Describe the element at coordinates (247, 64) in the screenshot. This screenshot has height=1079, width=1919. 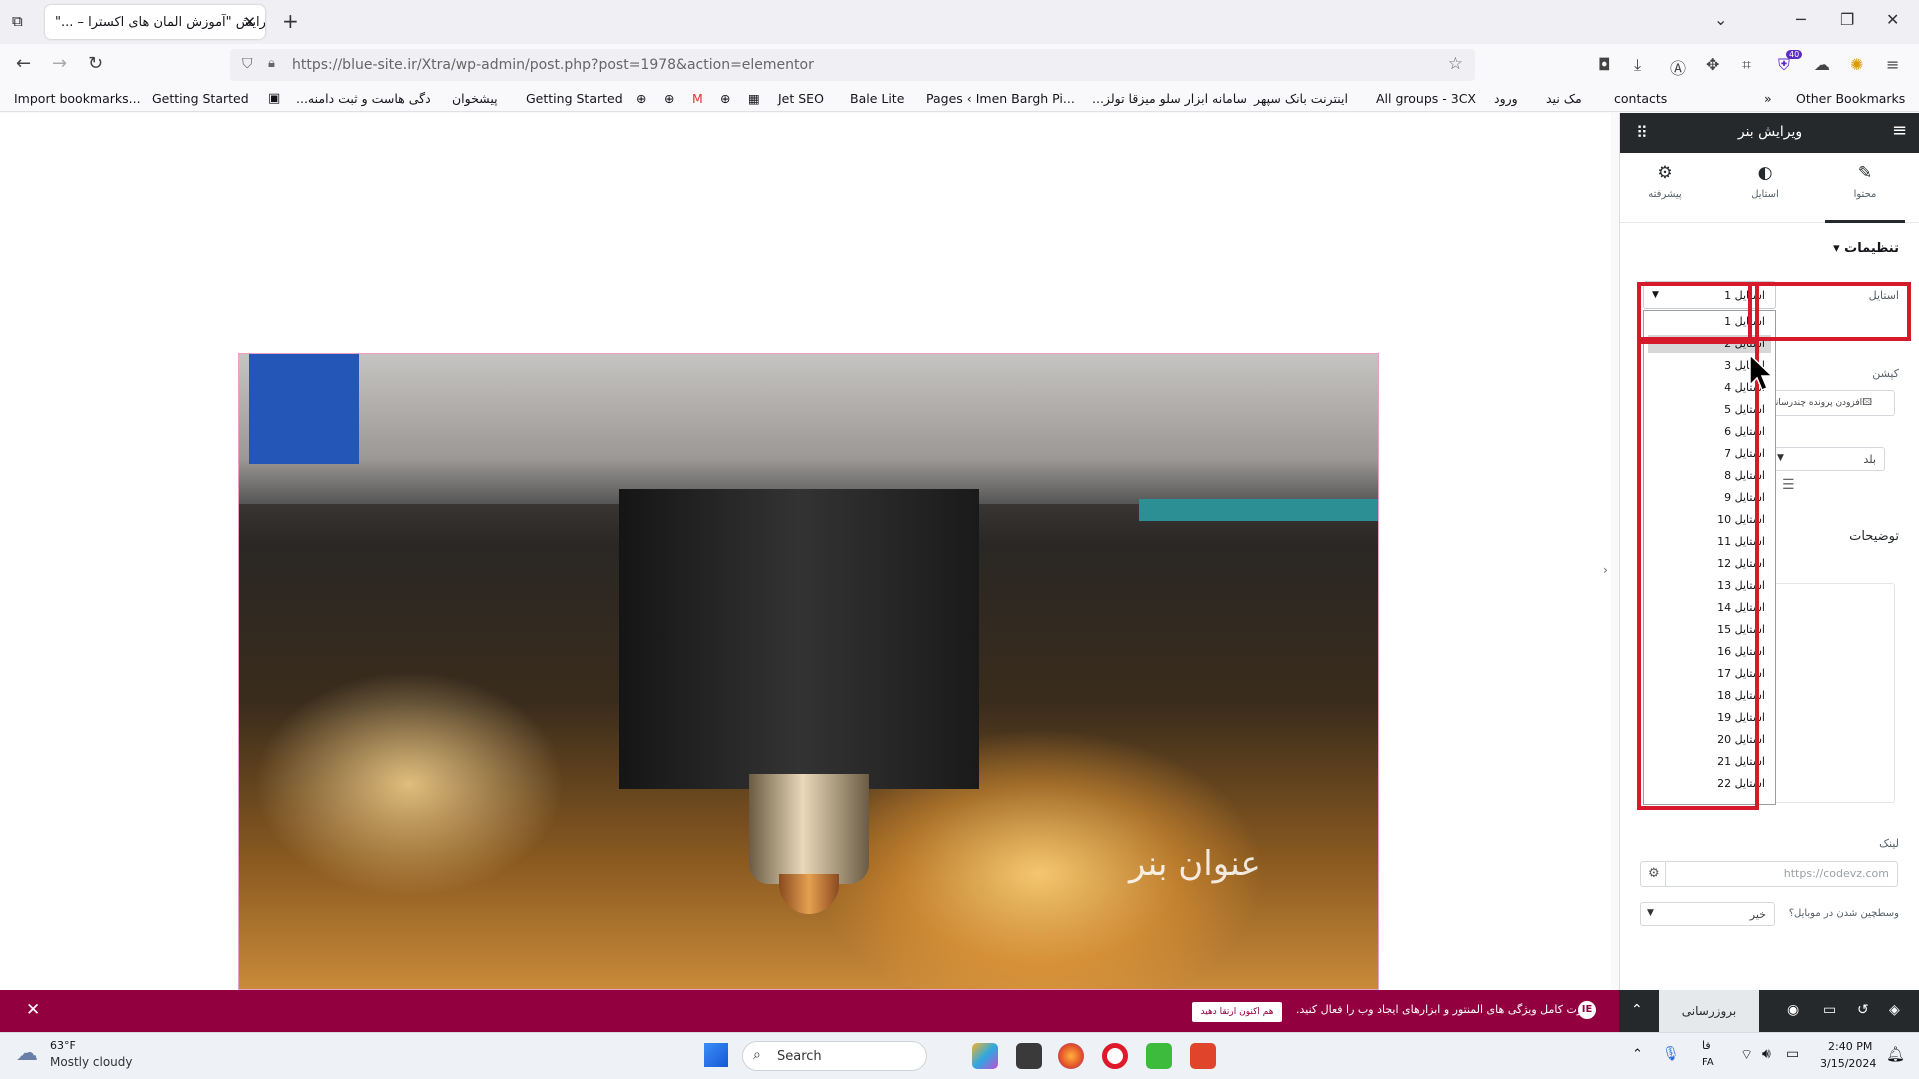
I see `shield-icon: ⛉` at that location.